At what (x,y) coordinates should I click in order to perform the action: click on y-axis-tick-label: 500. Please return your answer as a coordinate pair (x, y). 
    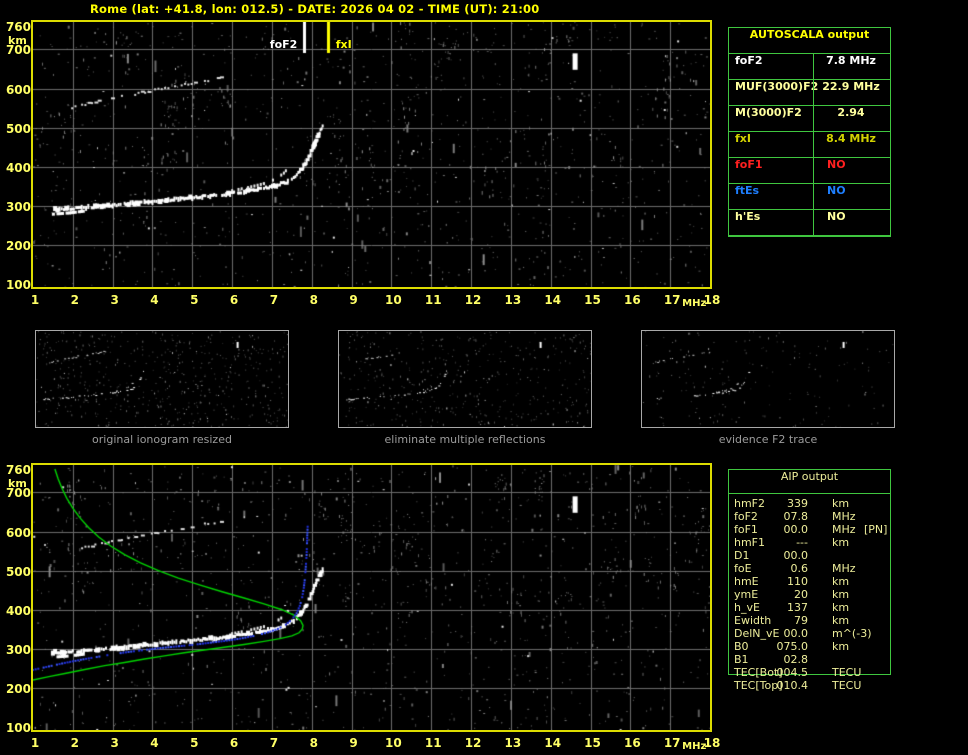
    Looking at the image, I should click on (18, 128).